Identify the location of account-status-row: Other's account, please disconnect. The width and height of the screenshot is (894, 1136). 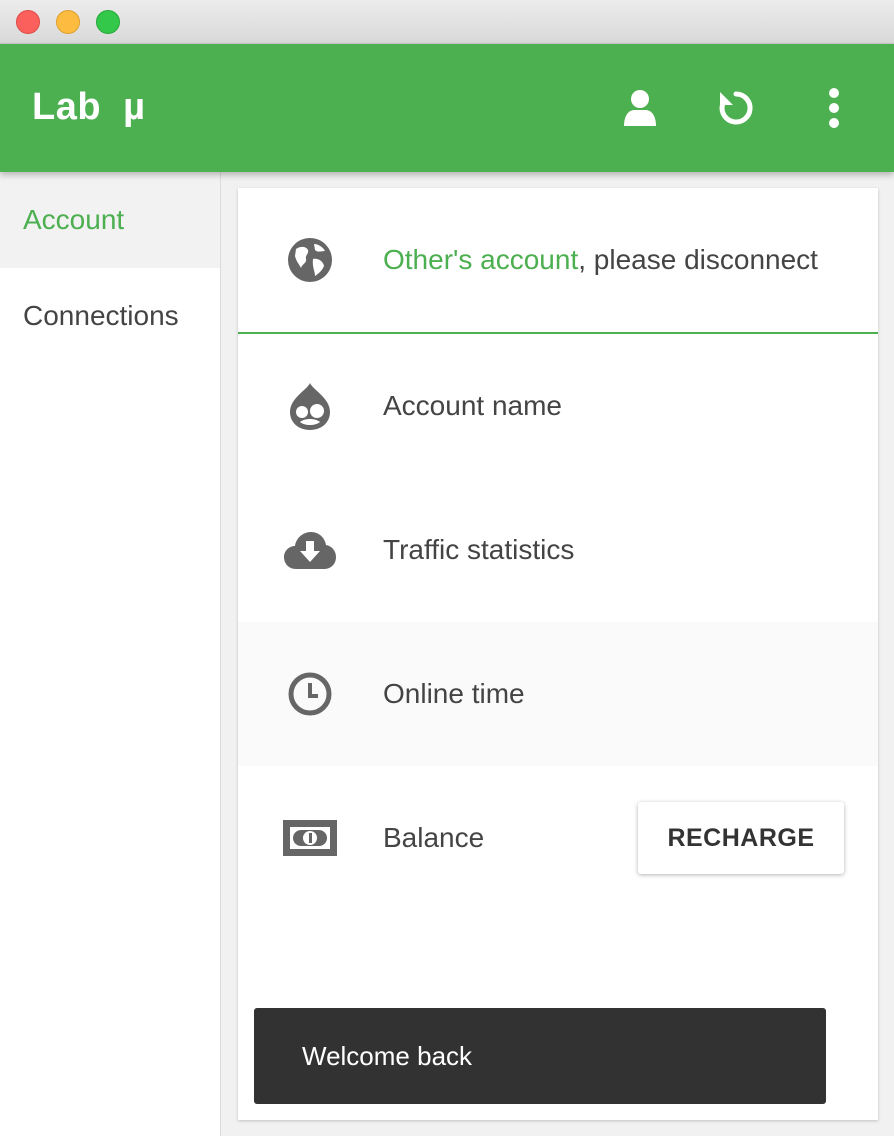
(558, 261).